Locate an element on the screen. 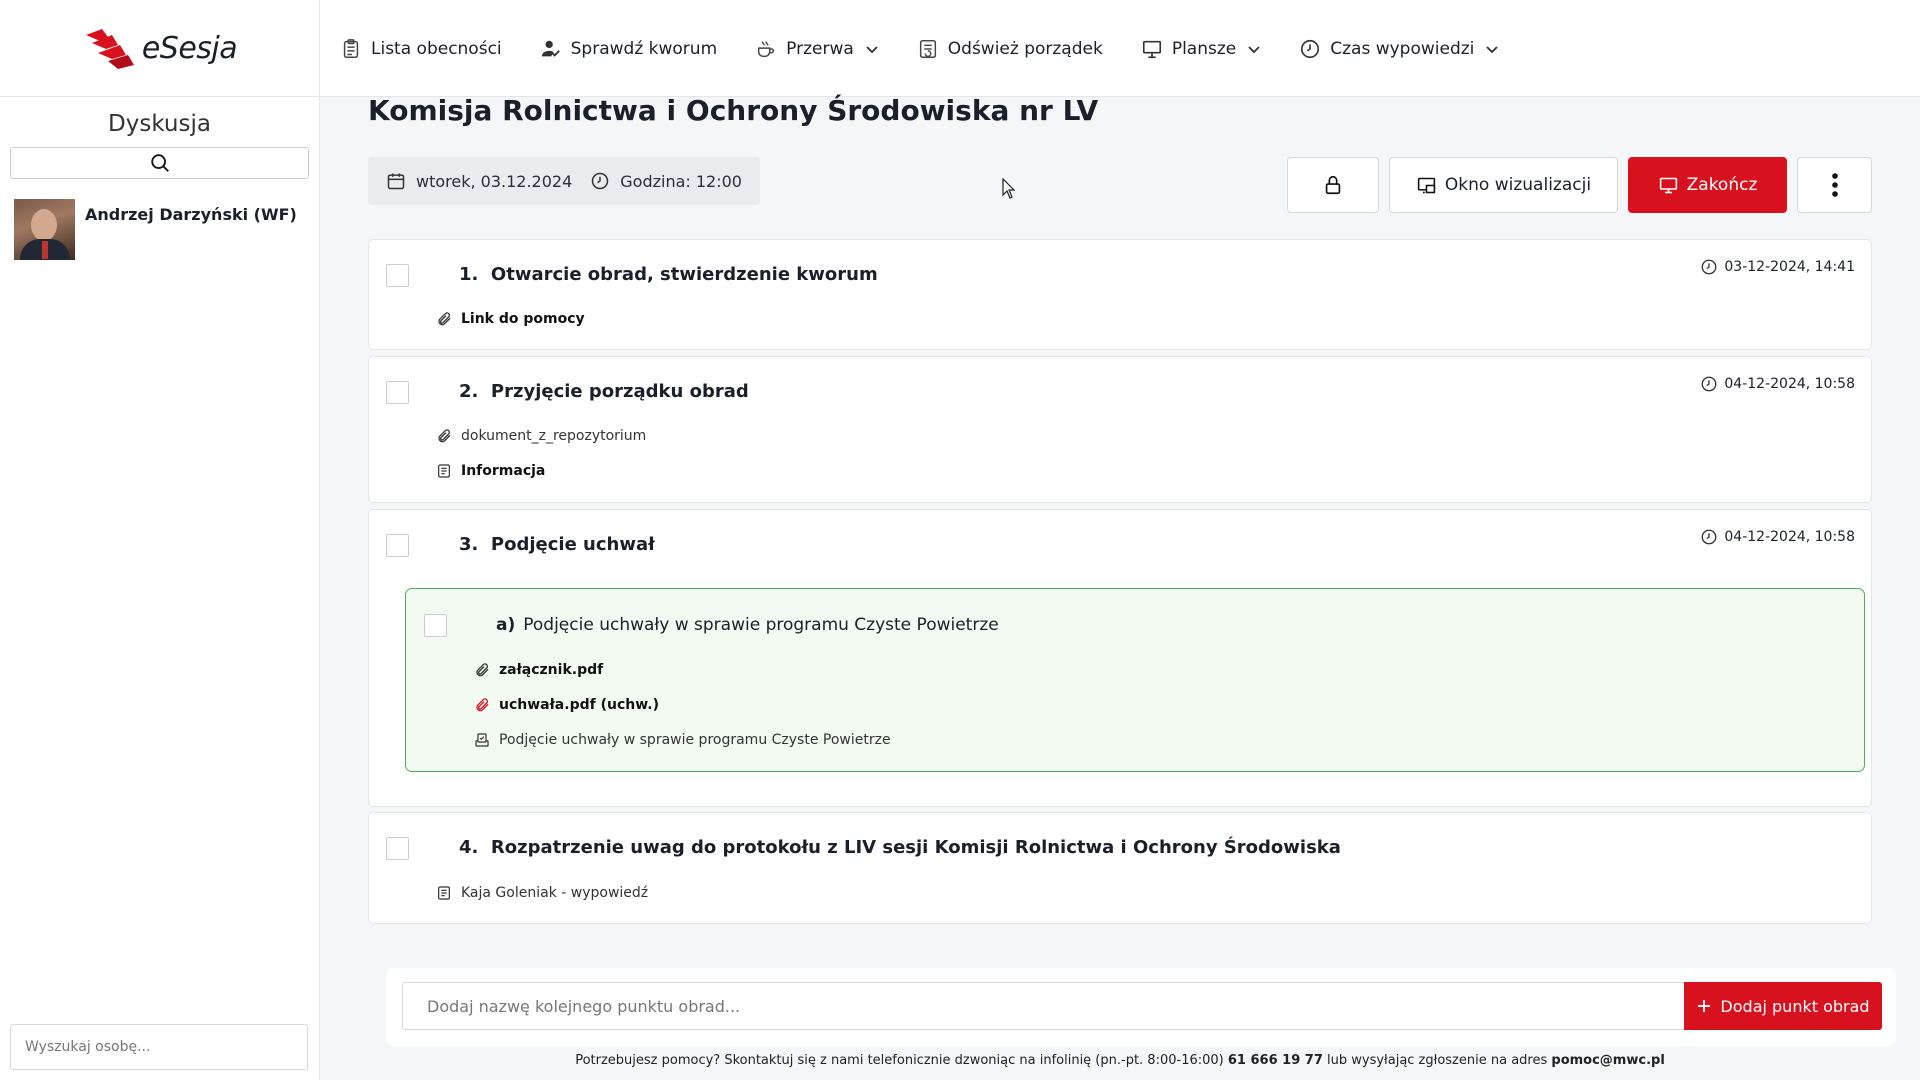 Image resolution: width=1920 pixels, height=1080 pixels. attachment-link: Kaja Goleniak - wypowiedź is located at coordinates (542, 893).